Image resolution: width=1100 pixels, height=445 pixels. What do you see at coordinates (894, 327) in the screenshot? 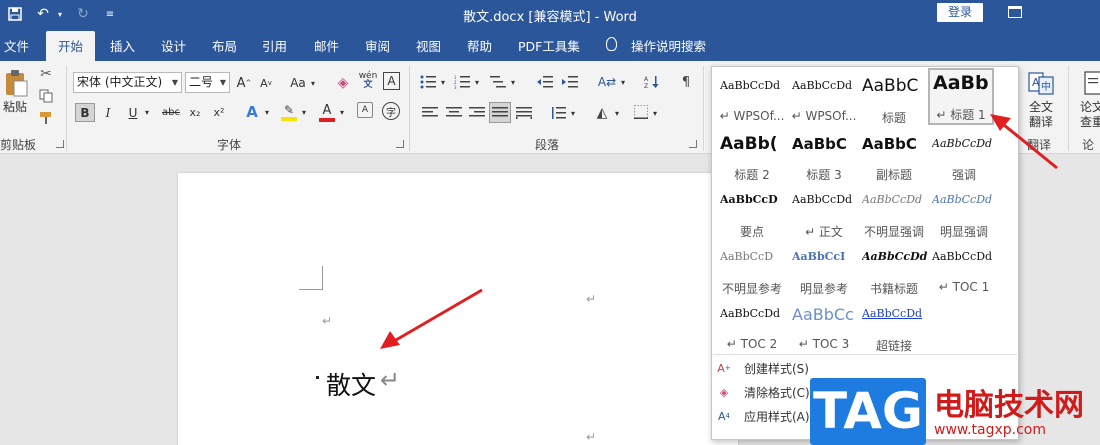
I see `style-hyperlink: AaBbCcDd 超链接` at bounding box center [894, 327].